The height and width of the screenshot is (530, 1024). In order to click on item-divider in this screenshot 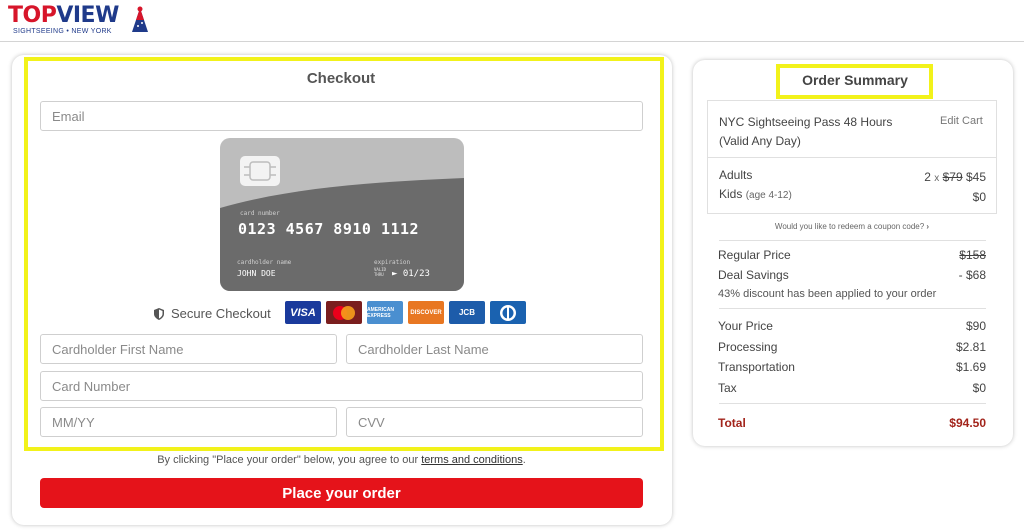, I will do `click(852, 157)`.